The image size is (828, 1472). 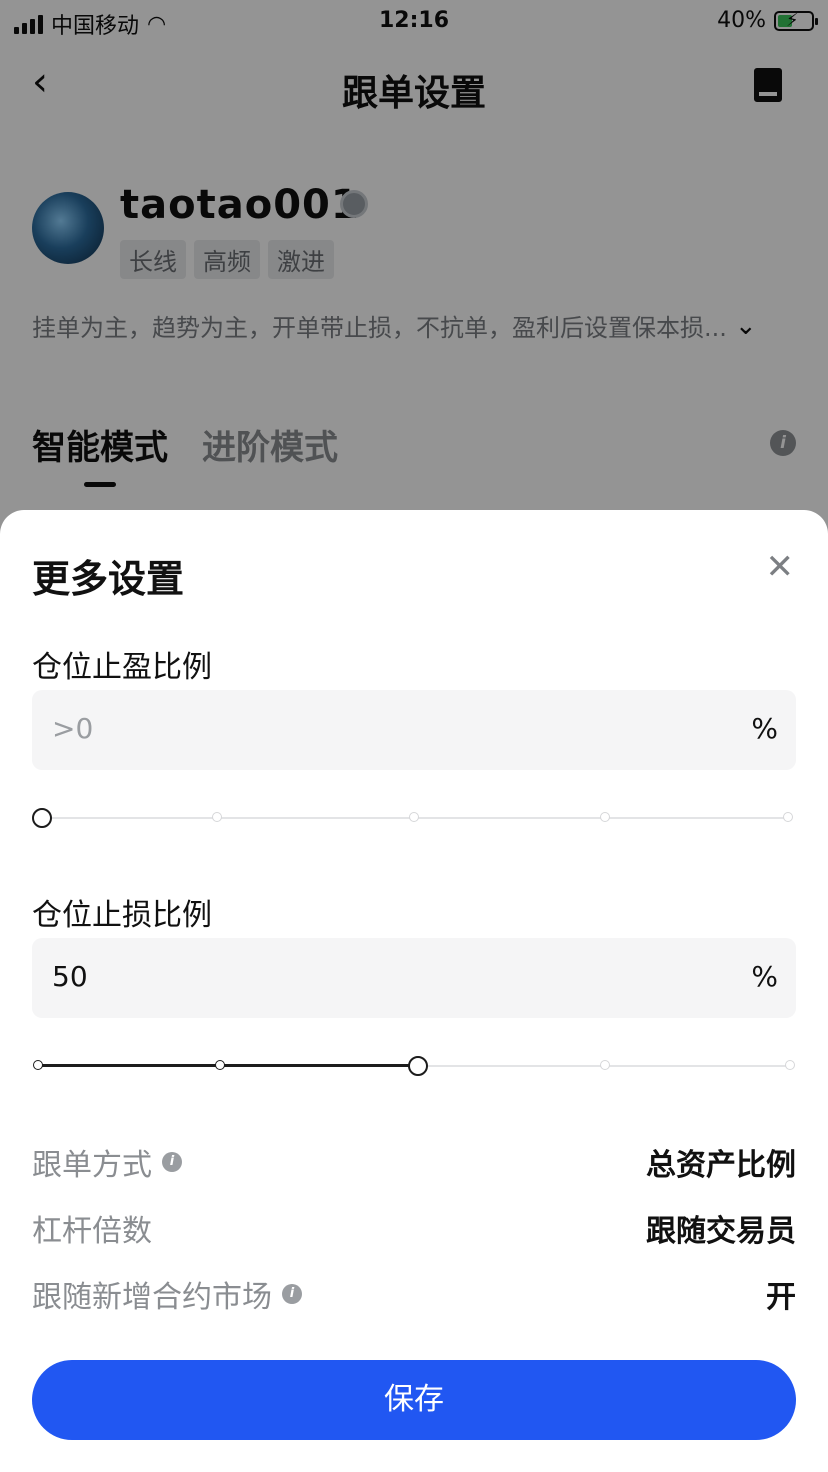 What do you see at coordinates (414, 730) in the screenshot?
I see `take-profit-input: >0 %` at bounding box center [414, 730].